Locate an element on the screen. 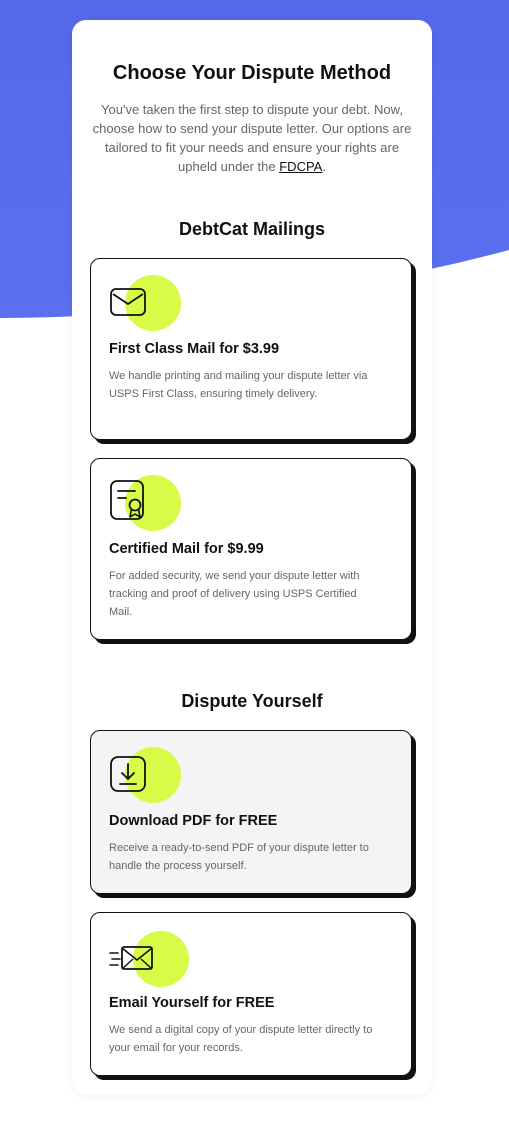 The width and height of the screenshot is (509, 1140). send-email-icon is located at coordinates (149, 958).